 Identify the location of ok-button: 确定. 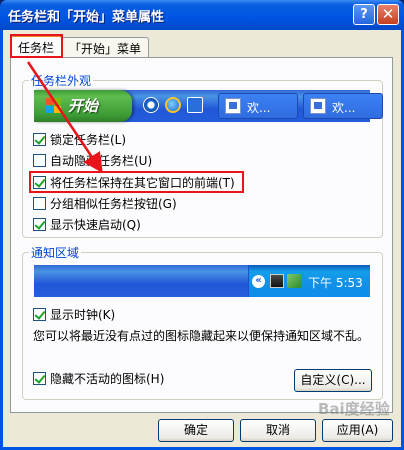
(196, 430).